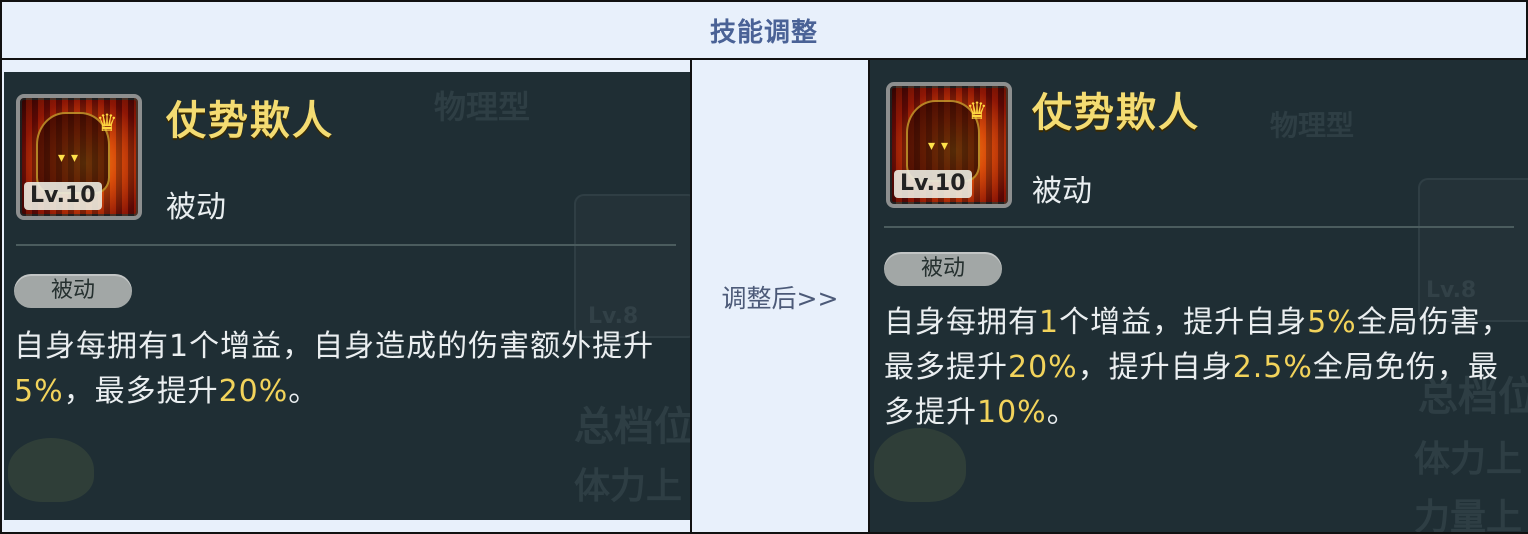  Describe the element at coordinates (1328, 367) in the screenshot. I see `desc-text: 全` at that location.